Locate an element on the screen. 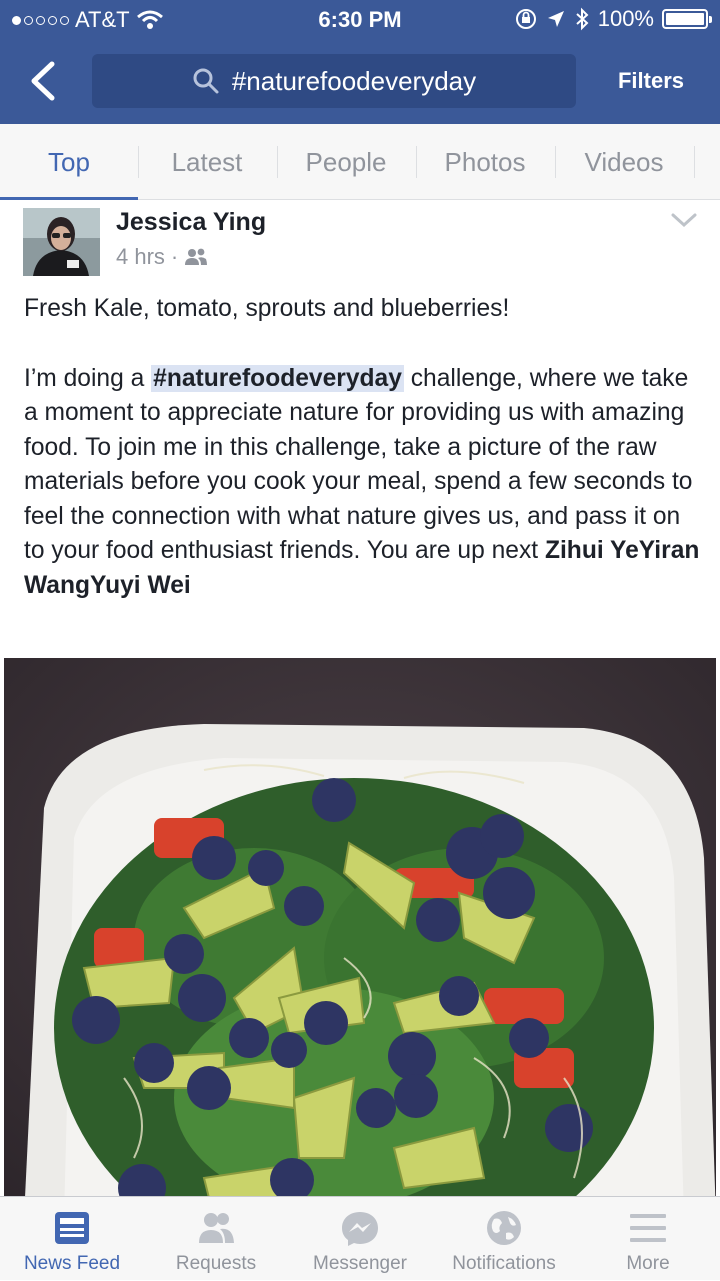 The height and width of the screenshot is (1281, 720). post-meta: 4 hrs · is located at coordinates (162, 257).